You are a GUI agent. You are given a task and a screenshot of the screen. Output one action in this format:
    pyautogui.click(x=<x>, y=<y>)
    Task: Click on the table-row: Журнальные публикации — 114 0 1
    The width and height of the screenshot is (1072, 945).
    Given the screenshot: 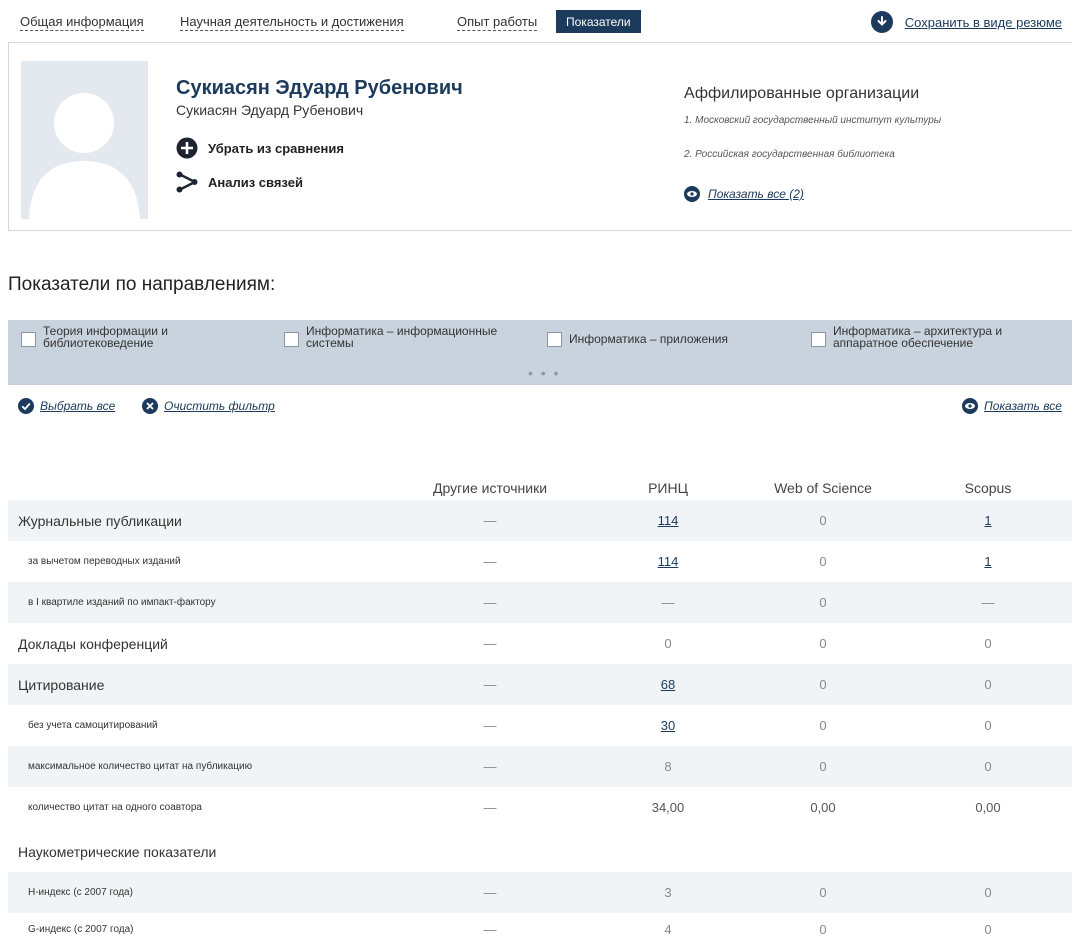 What is the action you would take?
    pyautogui.click(x=540, y=520)
    